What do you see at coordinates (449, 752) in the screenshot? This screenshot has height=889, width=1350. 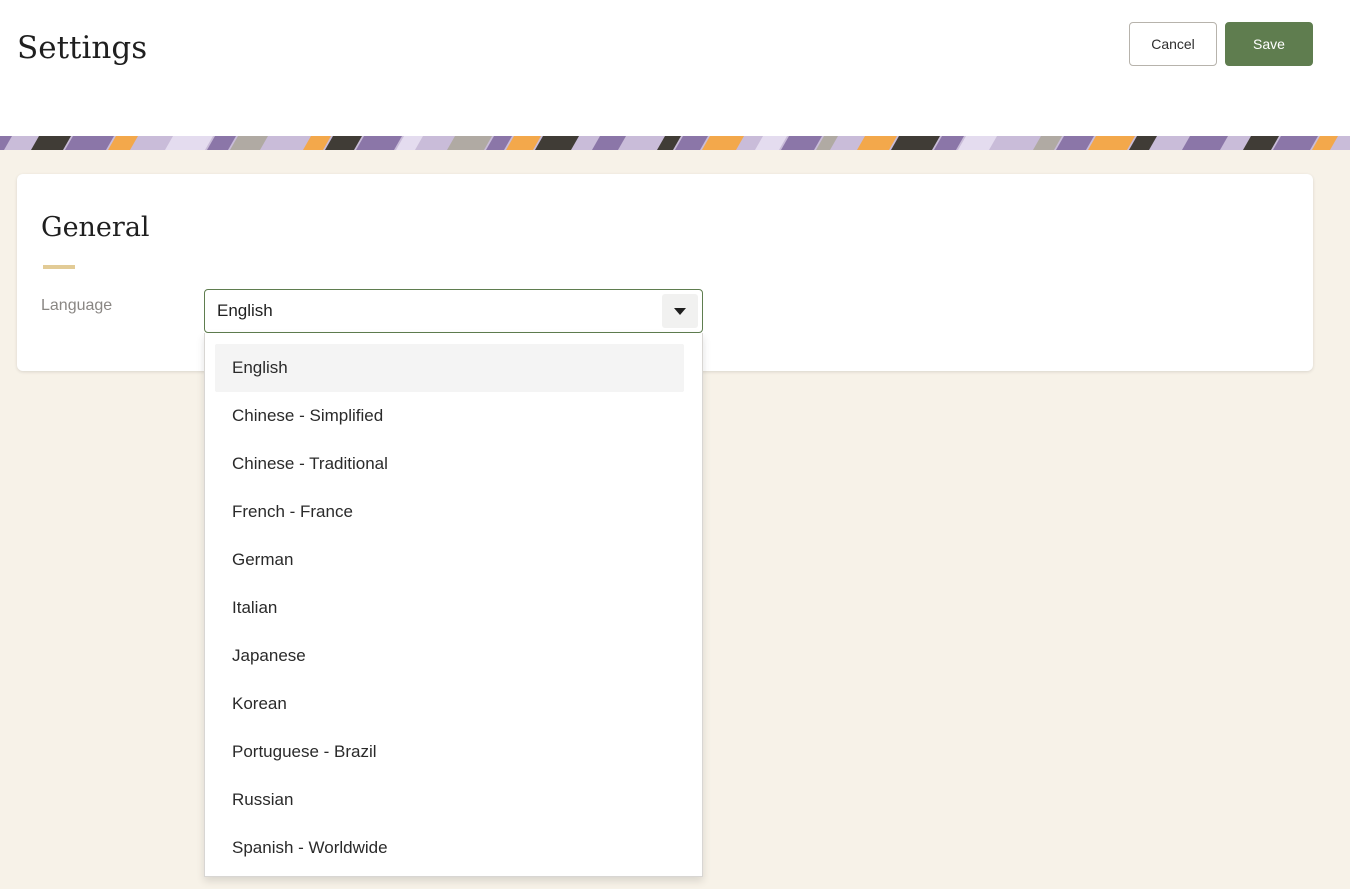 I see `language-option: Portuguese - Brazil` at bounding box center [449, 752].